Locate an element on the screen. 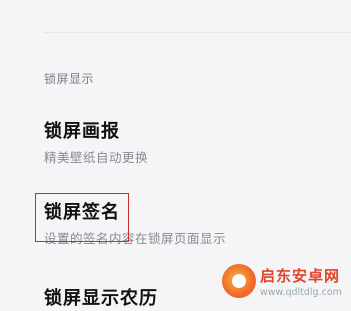  section-header: 锁屏显示 is located at coordinates (69, 79).